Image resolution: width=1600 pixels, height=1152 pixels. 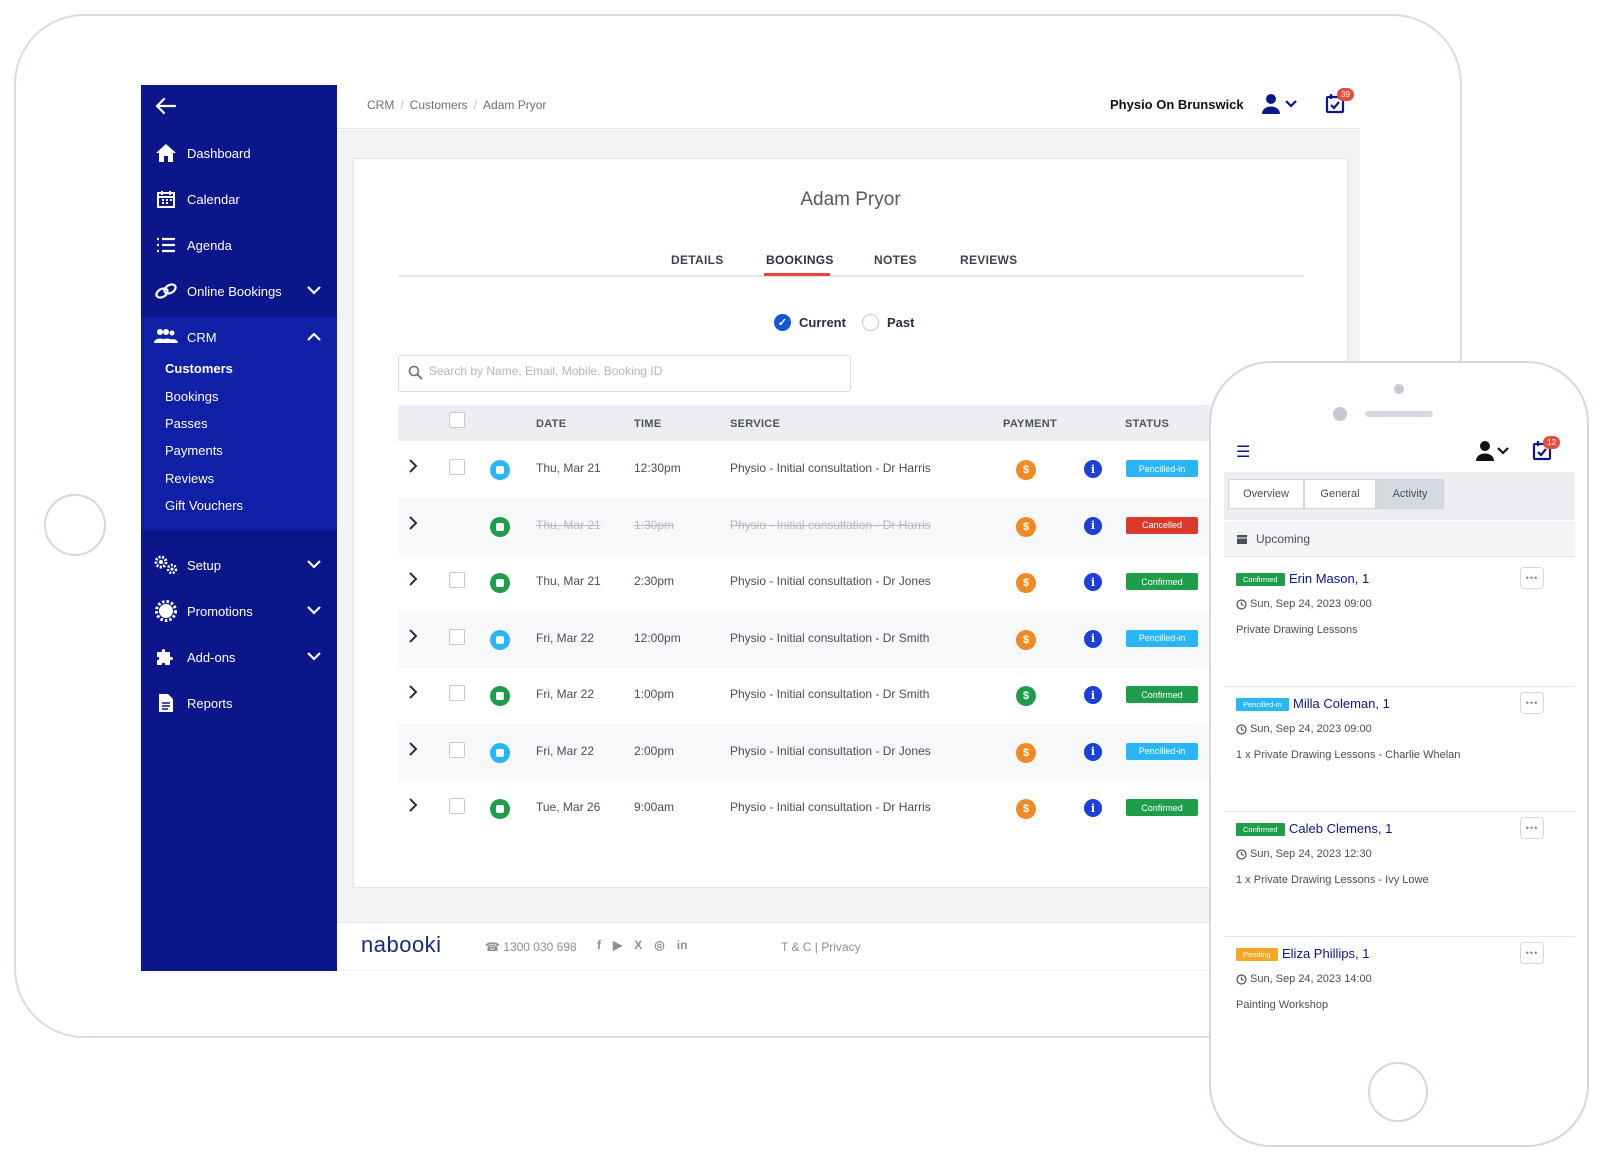 What do you see at coordinates (551, 424) in the screenshot?
I see `col-date: DATE` at bounding box center [551, 424].